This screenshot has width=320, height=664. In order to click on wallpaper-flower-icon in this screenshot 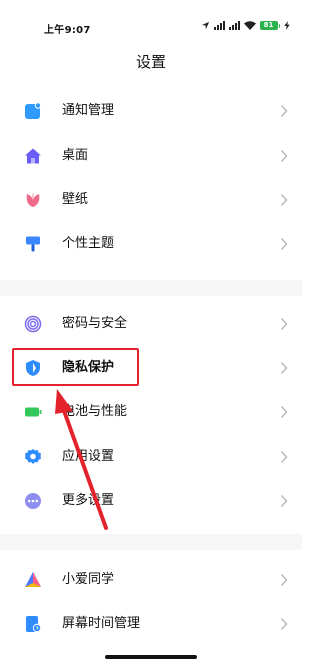, I will do `click(33, 199)`.